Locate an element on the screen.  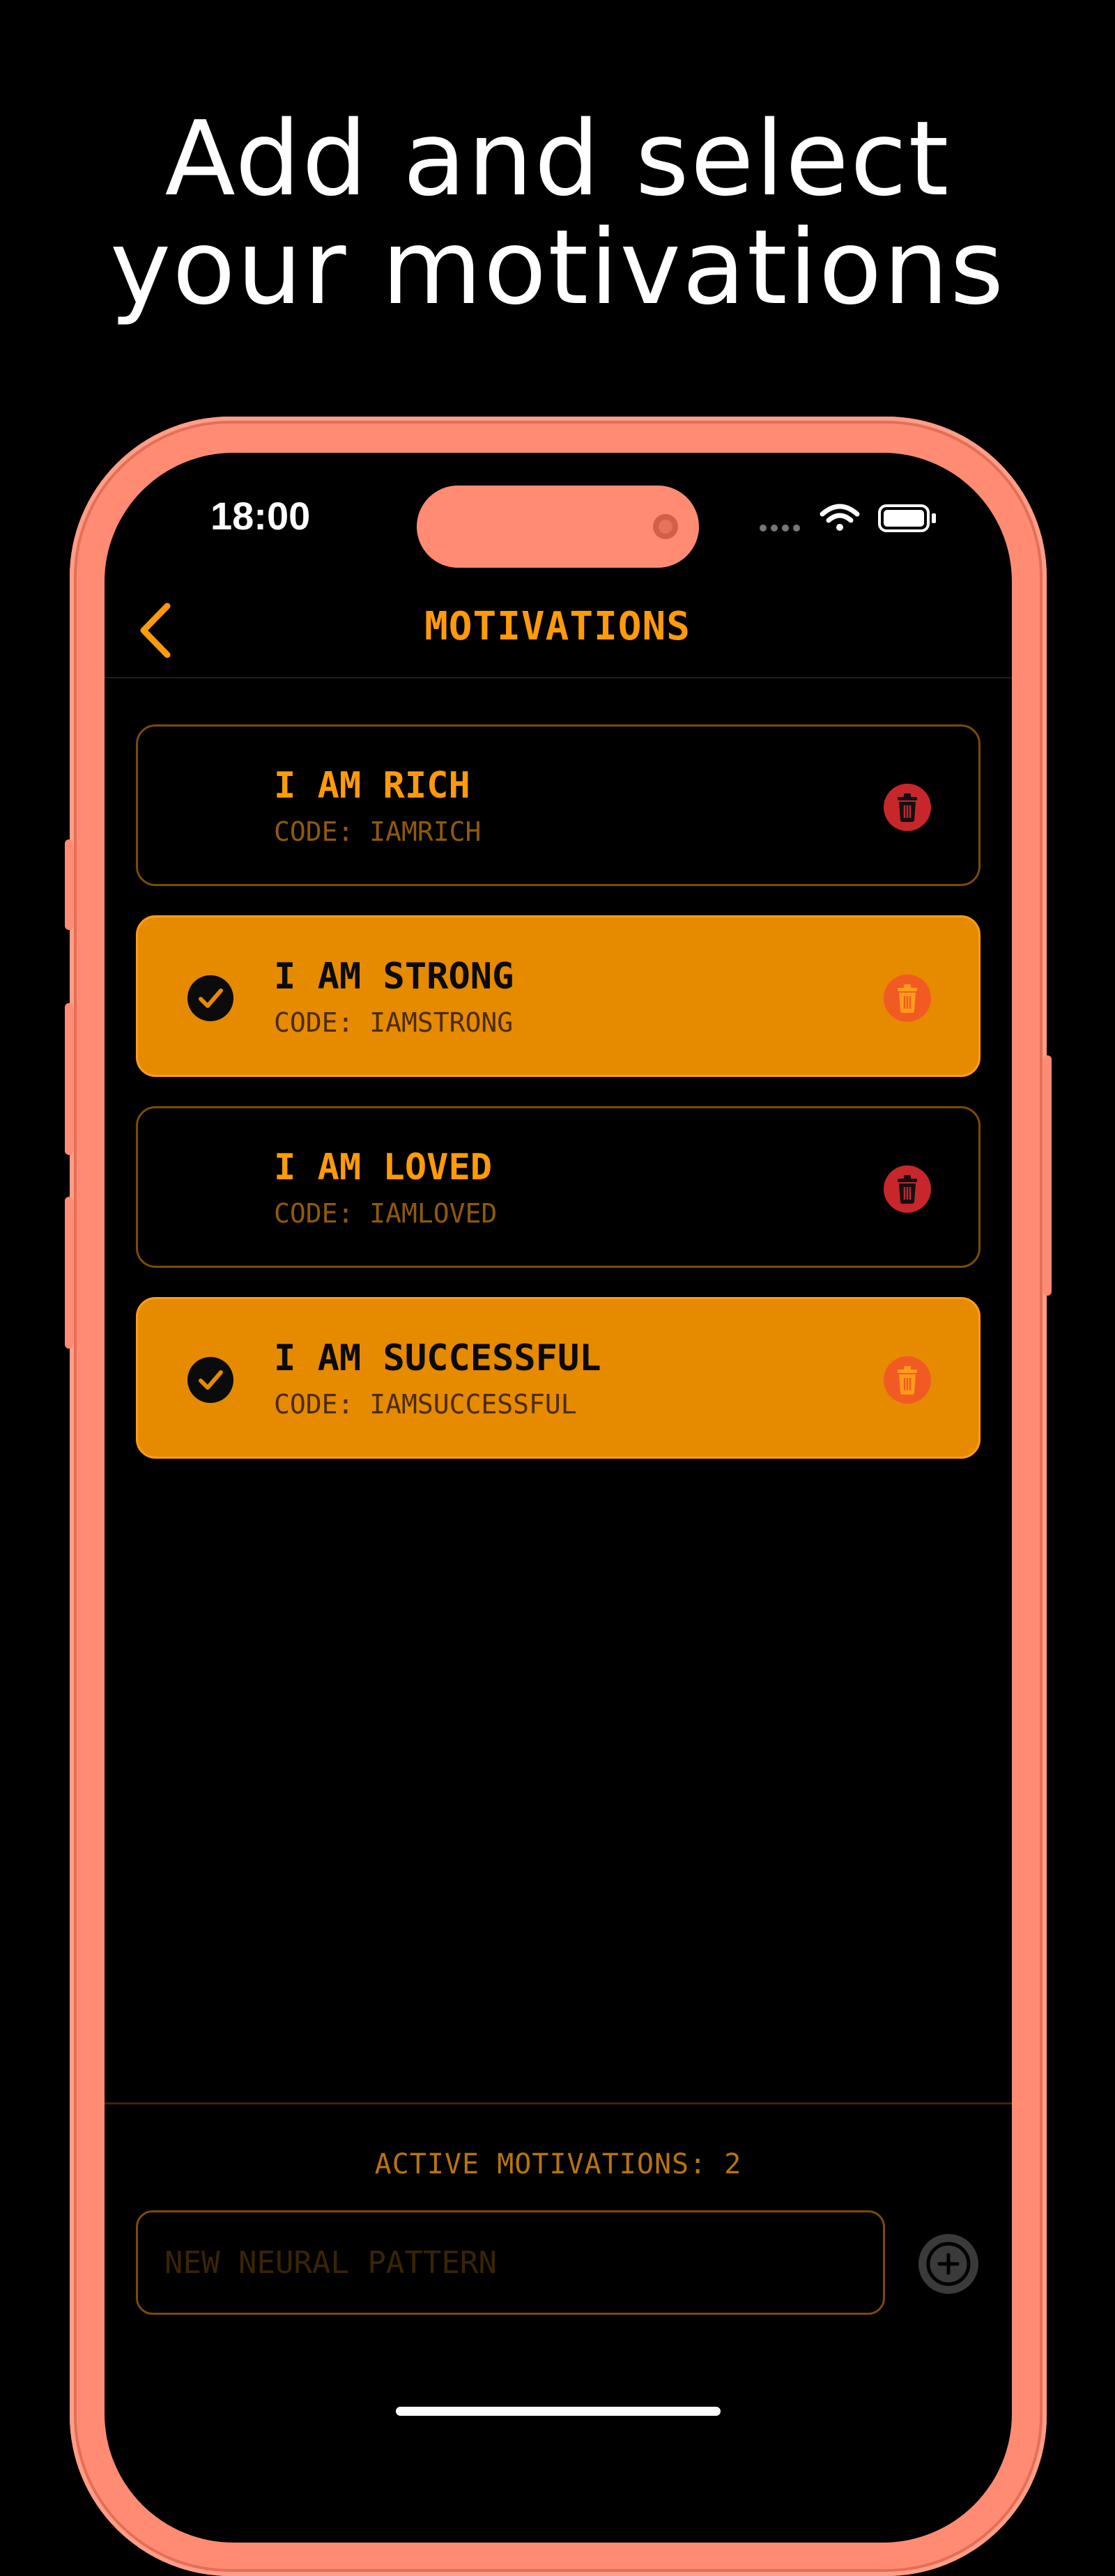
headline: Add and select your motivations is located at coordinates (557, 213).